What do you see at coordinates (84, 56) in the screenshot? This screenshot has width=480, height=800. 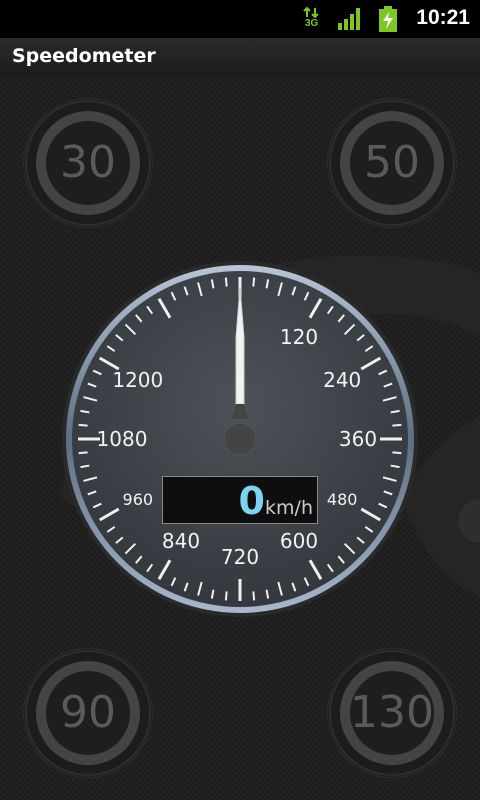 I see `app-title: Speedometer` at bounding box center [84, 56].